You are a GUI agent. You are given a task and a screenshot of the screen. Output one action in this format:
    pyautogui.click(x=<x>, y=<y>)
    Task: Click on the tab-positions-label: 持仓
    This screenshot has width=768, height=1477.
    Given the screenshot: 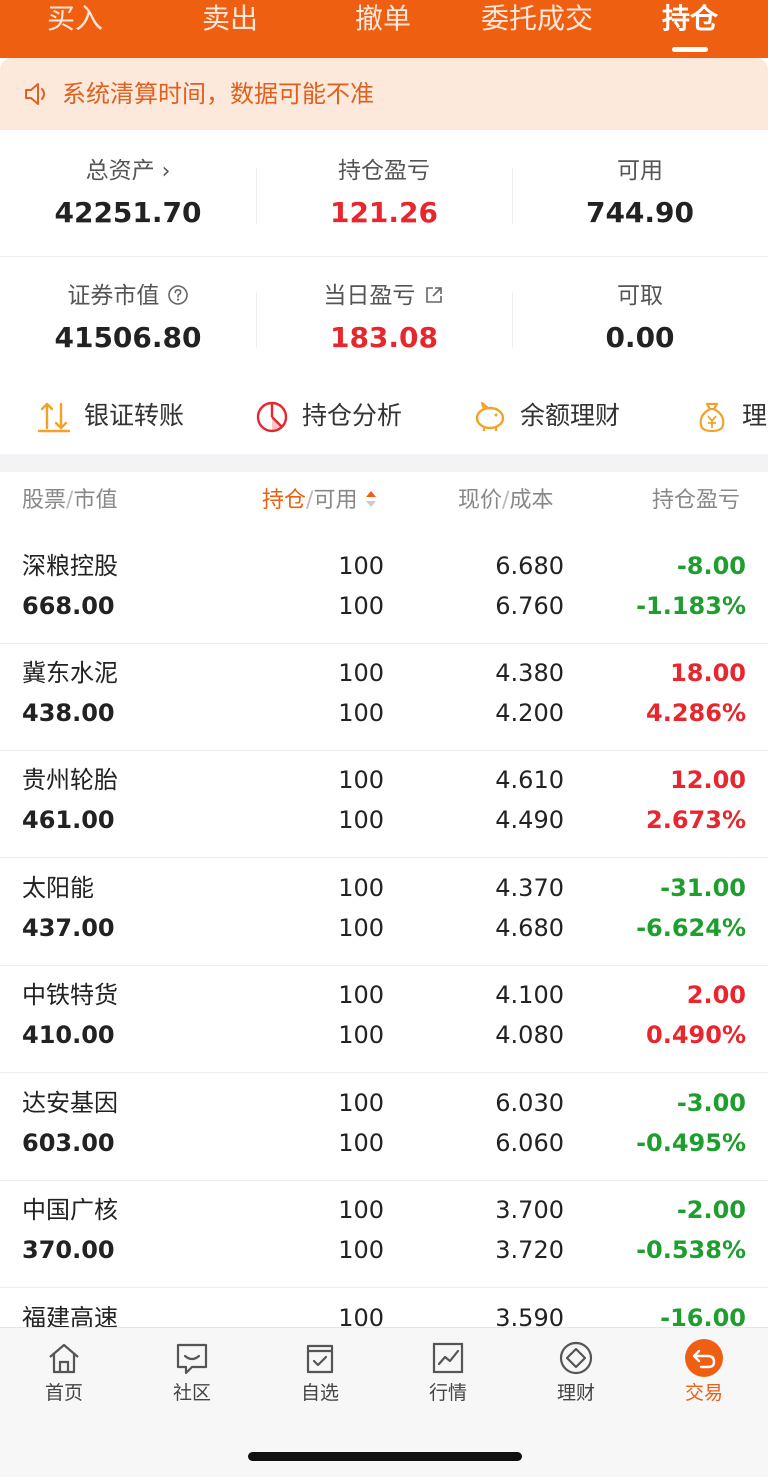 What is the action you would take?
    pyautogui.click(x=689, y=18)
    